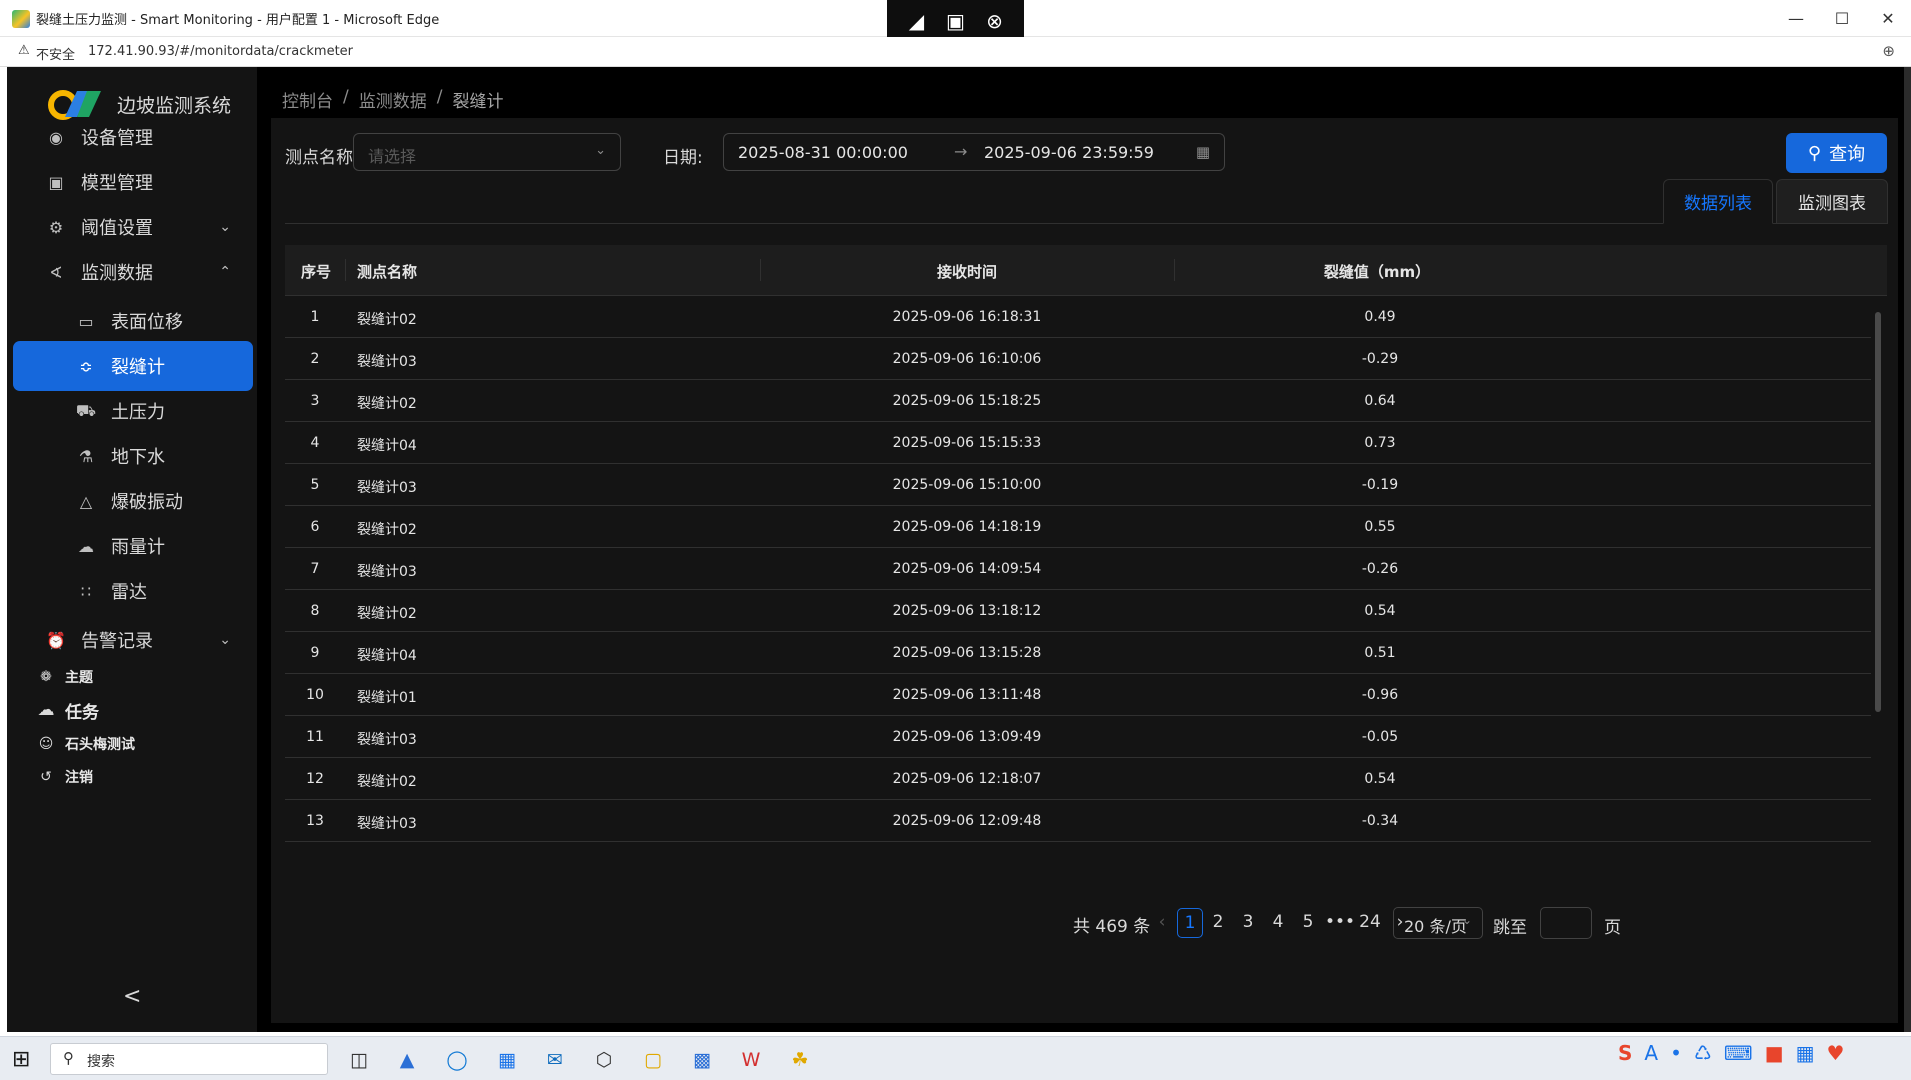  What do you see at coordinates (322, 158) in the screenshot?
I see `point-name-label: 测点名称:` at bounding box center [322, 158].